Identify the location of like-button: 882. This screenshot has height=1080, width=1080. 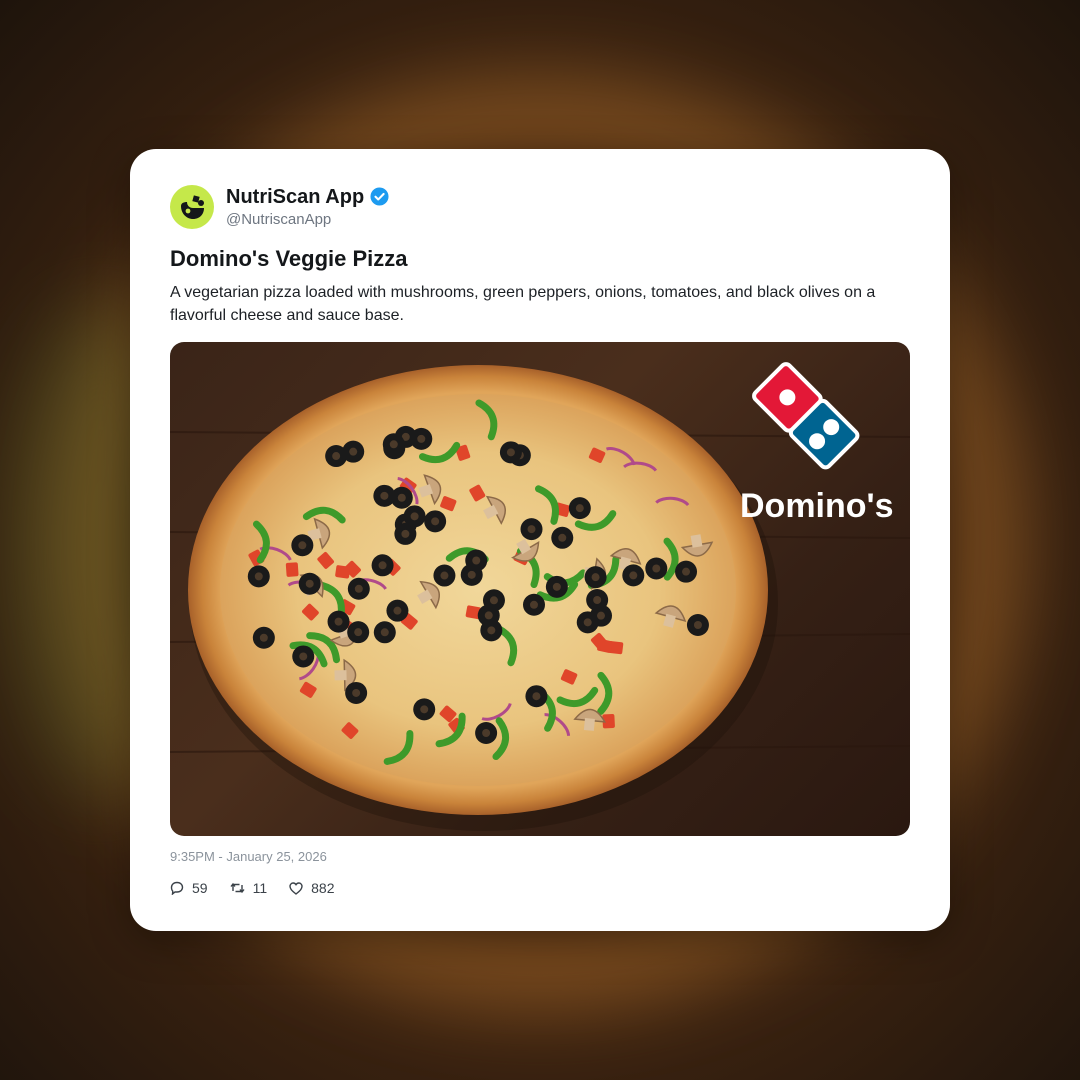
(311, 888).